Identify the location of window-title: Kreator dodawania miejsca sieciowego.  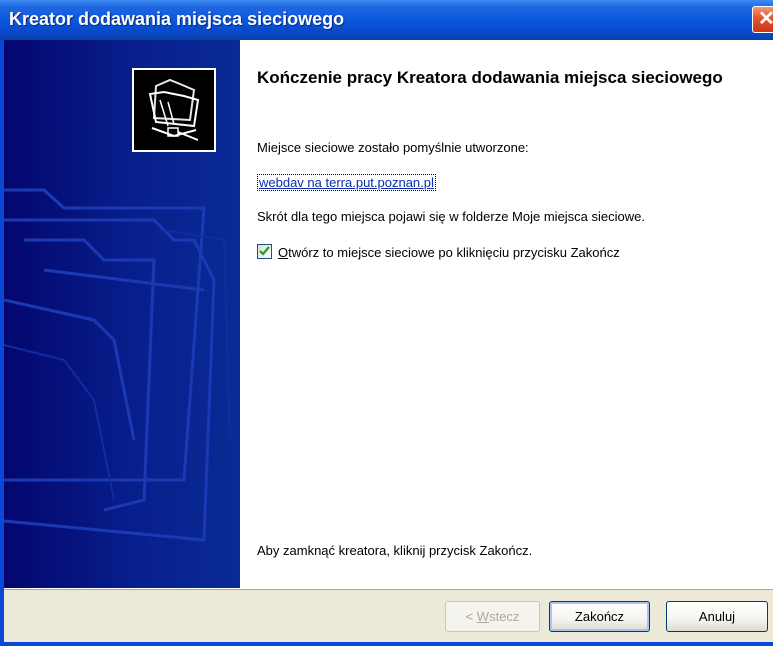
(177, 19).